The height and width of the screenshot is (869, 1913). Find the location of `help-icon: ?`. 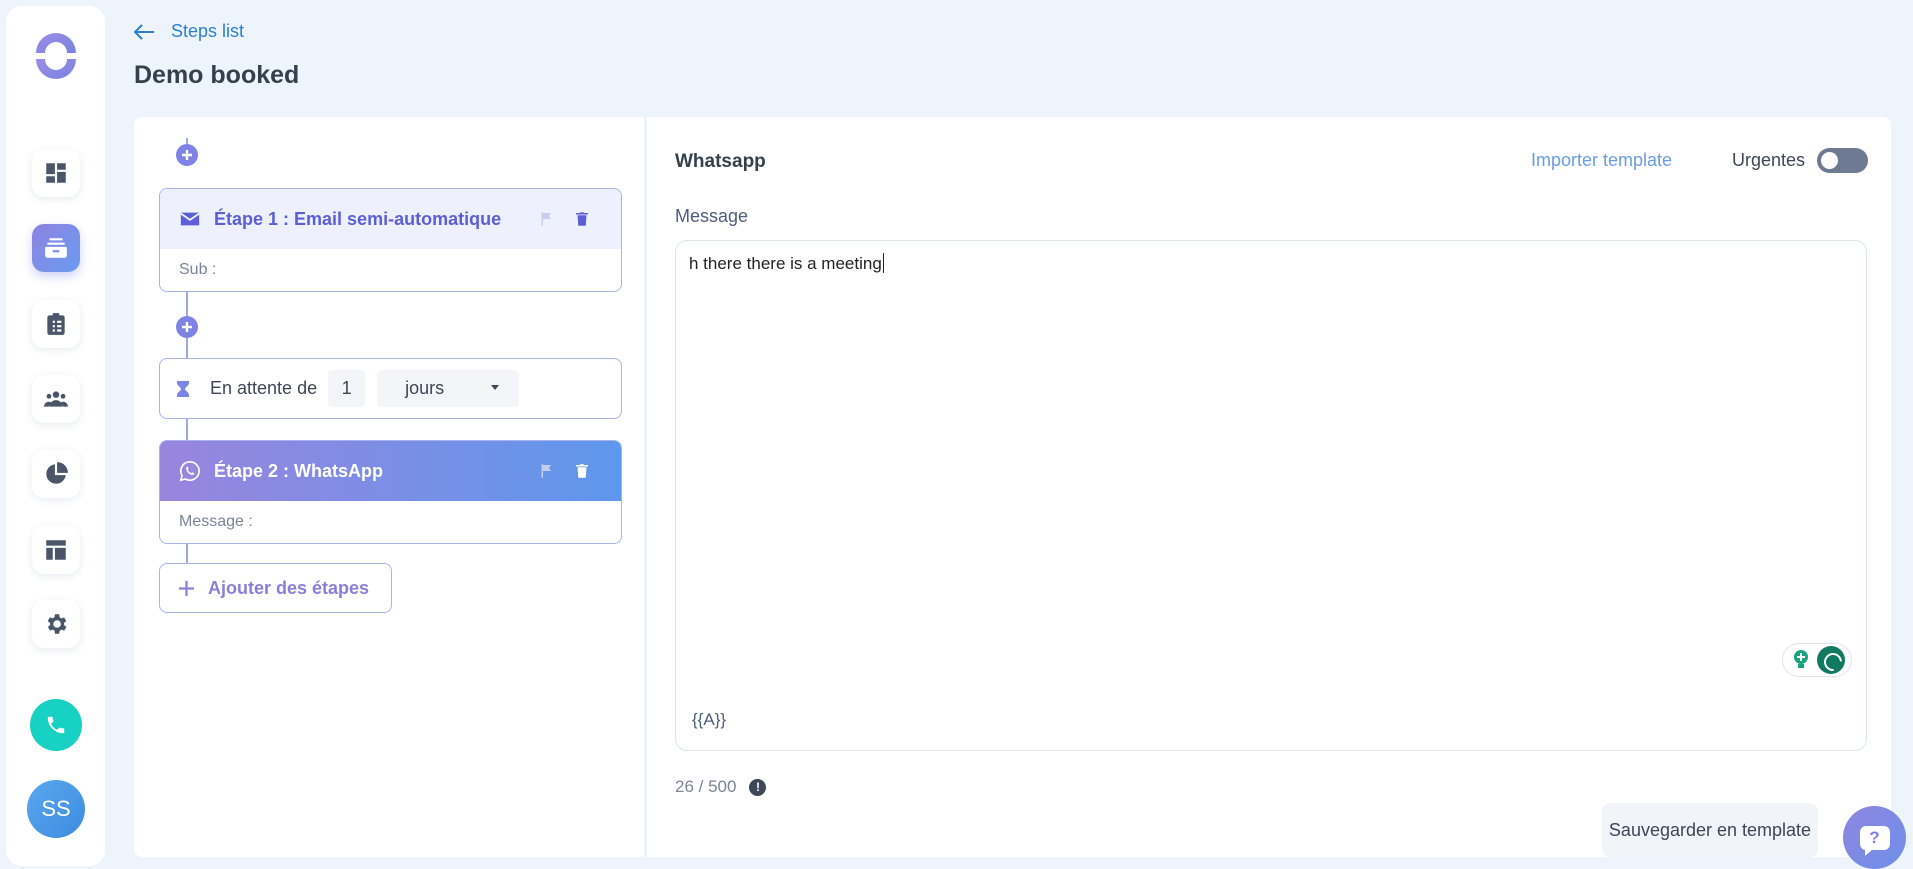

help-icon: ? is located at coordinates (1874, 840).